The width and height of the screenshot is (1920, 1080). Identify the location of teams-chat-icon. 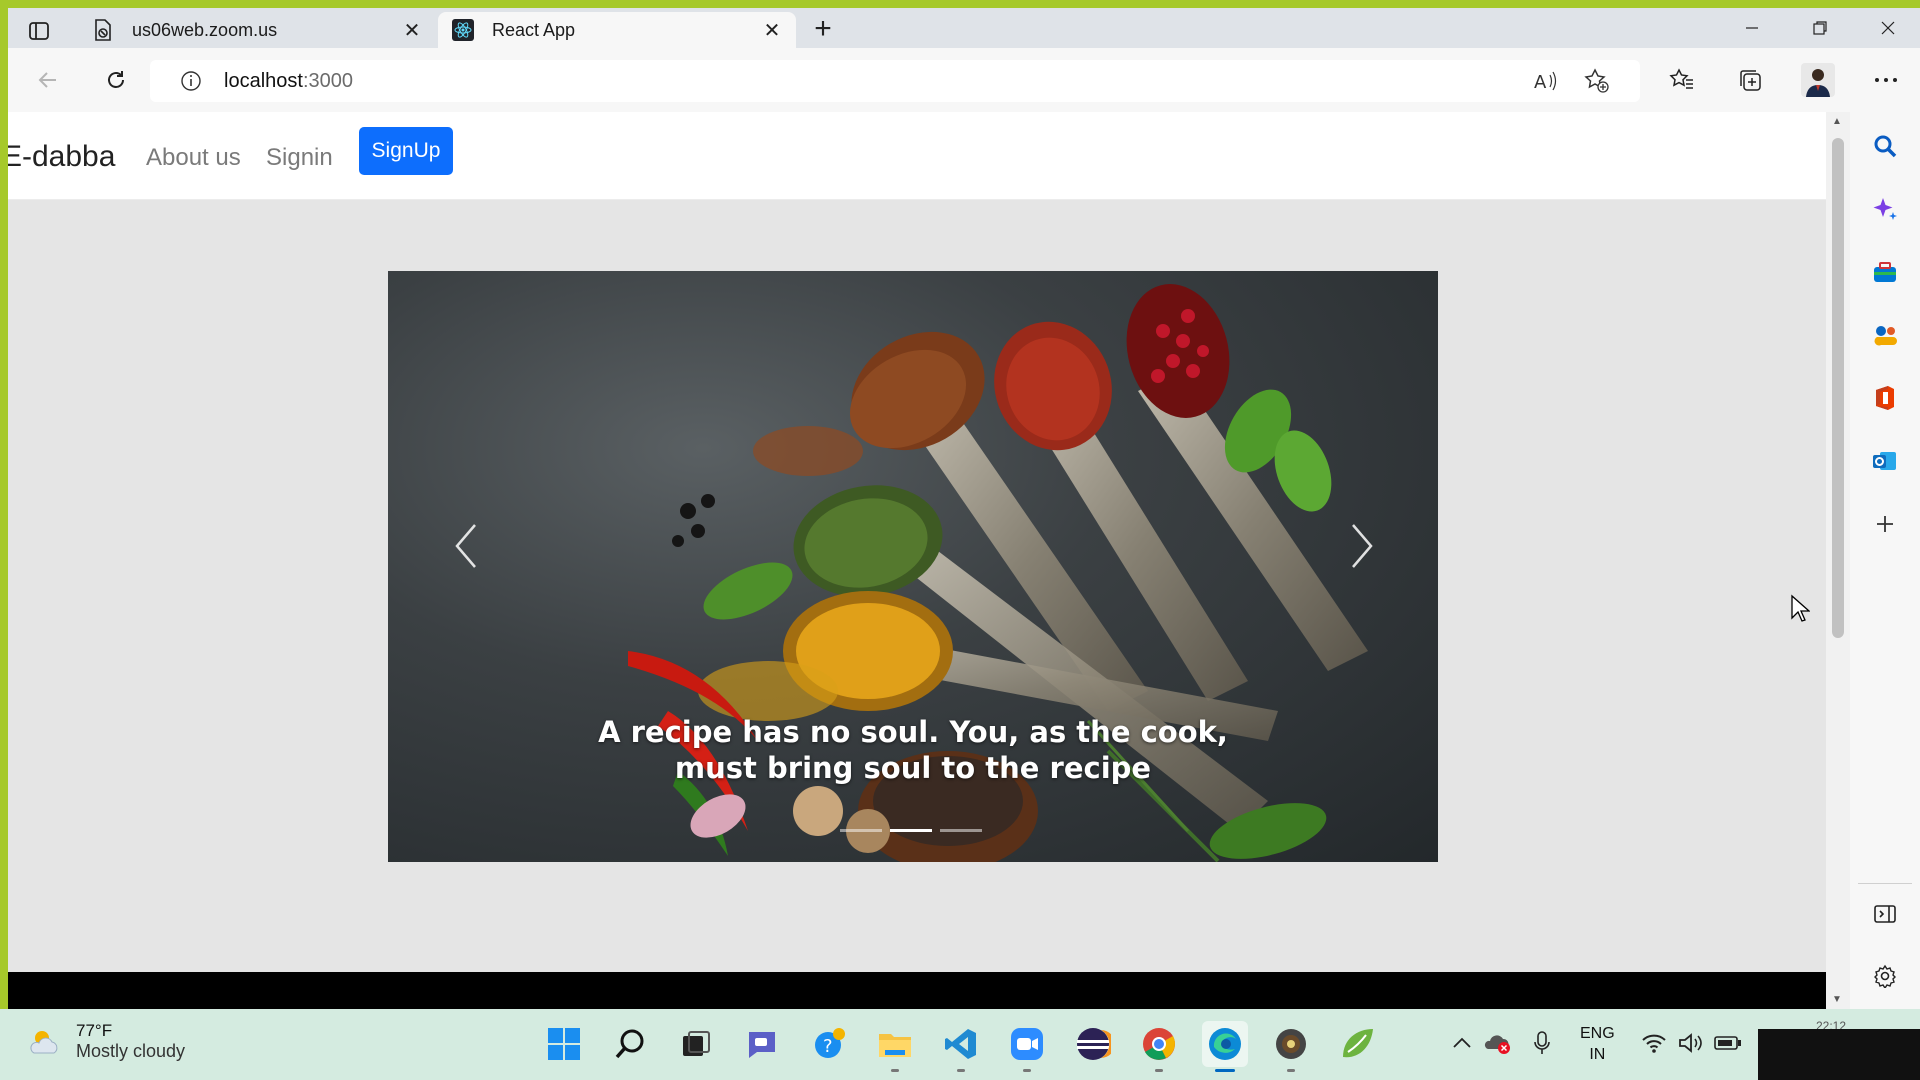
(762, 1044).